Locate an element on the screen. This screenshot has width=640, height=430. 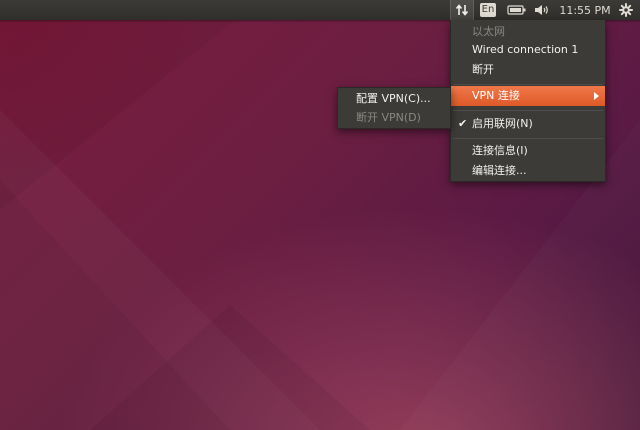
enable-networking-item: ✔ 启用联网(N) is located at coordinates (528, 124).